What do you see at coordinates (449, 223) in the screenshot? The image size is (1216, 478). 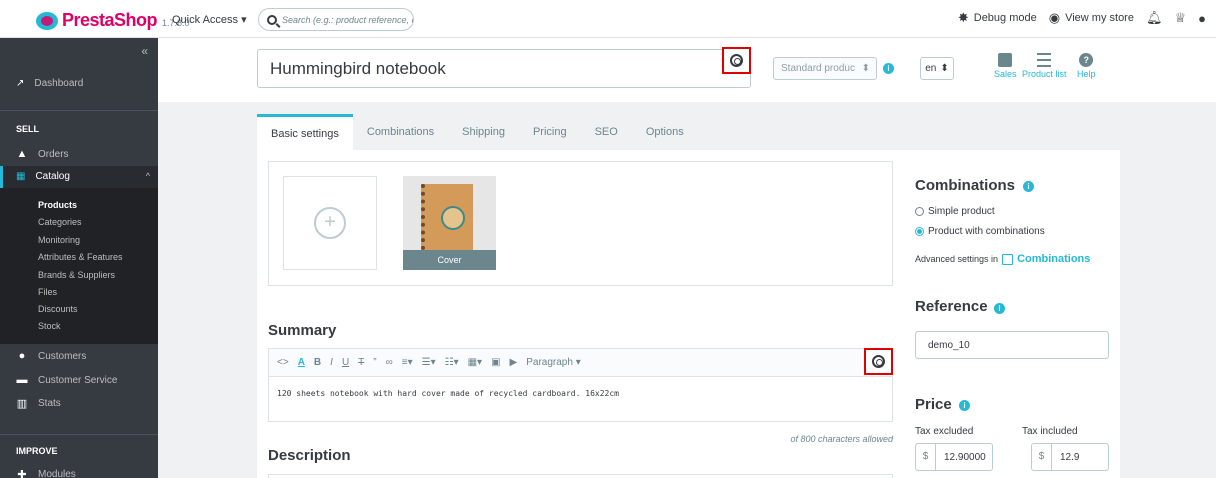 I see `cover-image: Cover` at bounding box center [449, 223].